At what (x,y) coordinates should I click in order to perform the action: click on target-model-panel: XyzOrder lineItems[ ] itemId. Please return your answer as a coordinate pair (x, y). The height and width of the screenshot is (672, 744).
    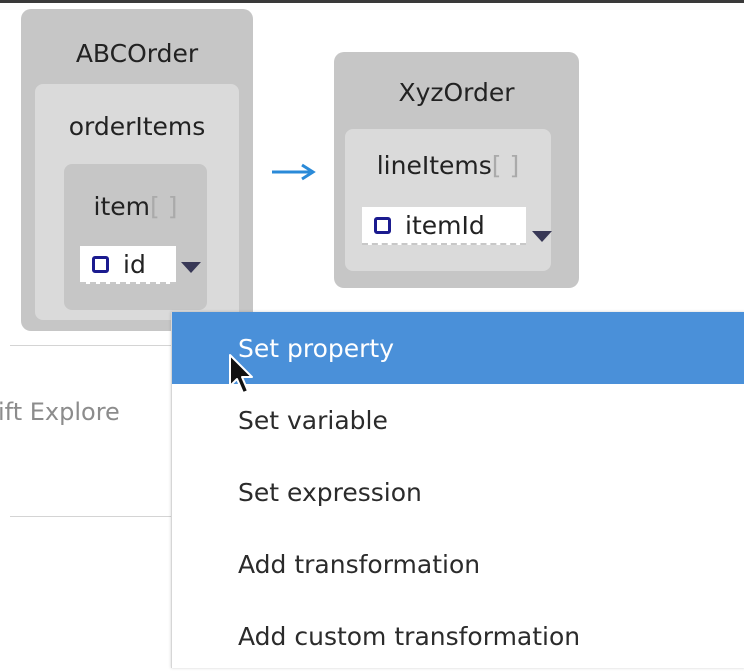
    Looking at the image, I should click on (456, 170).